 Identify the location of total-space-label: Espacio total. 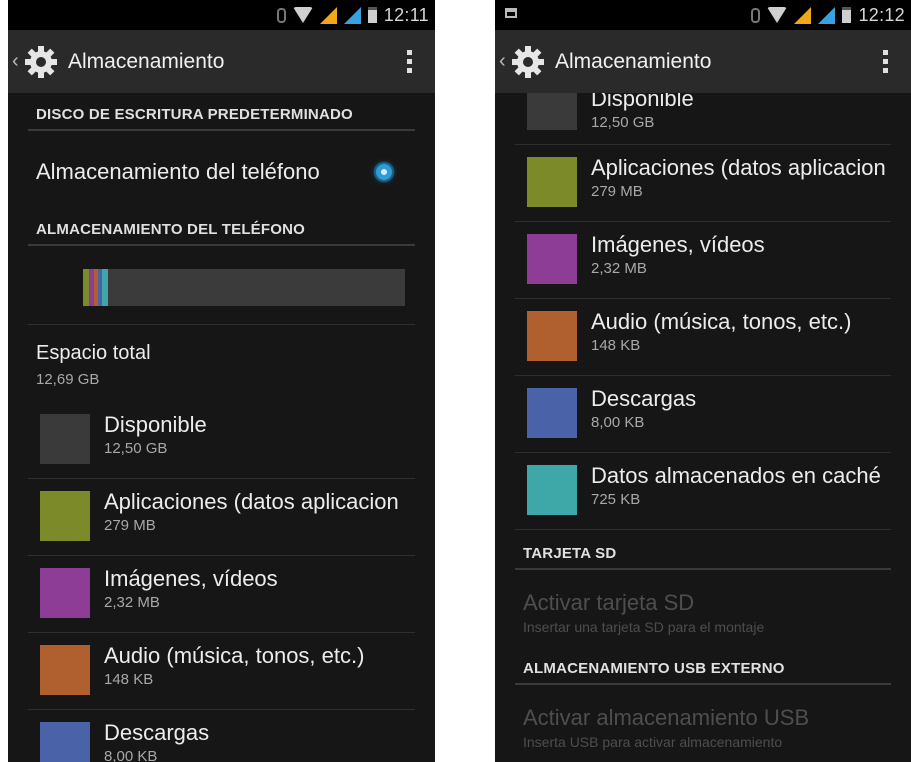
(93, 353).